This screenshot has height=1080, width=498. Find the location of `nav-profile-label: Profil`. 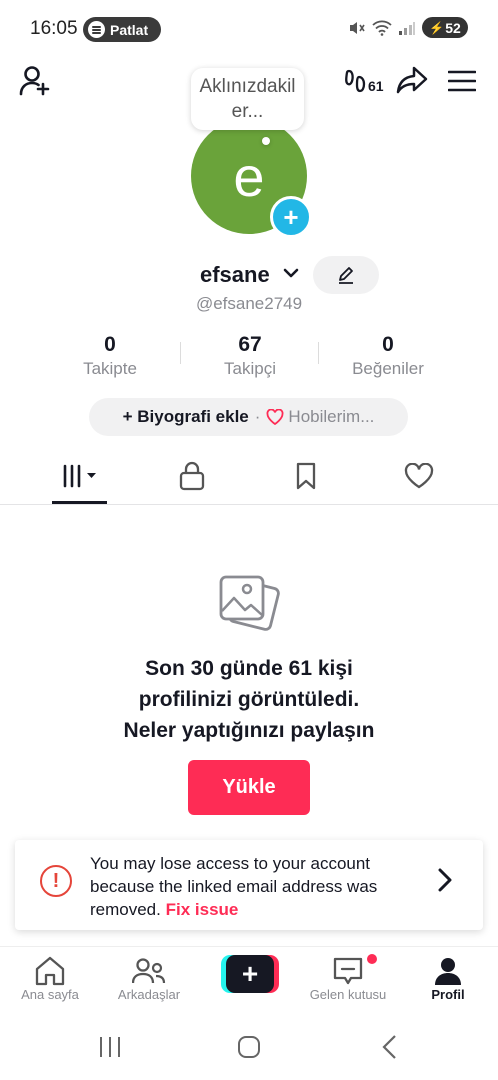

nav-profile-label: Profil is located at coordinates (448, 994).